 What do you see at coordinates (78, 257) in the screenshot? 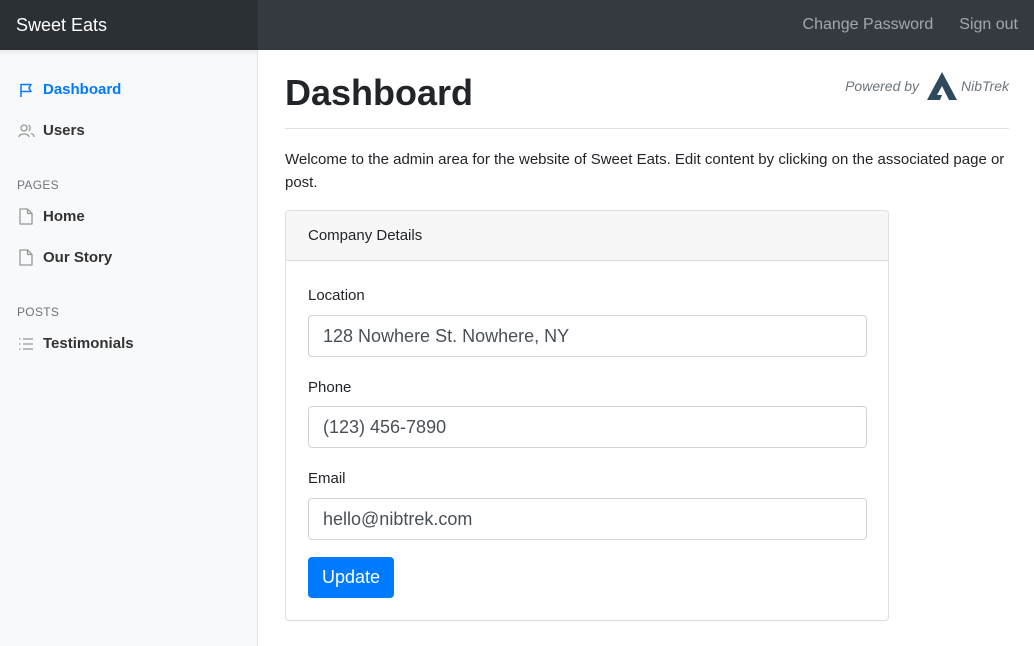
I see `sidebar-item-label: Our Story` at bounding box center [78, 257].